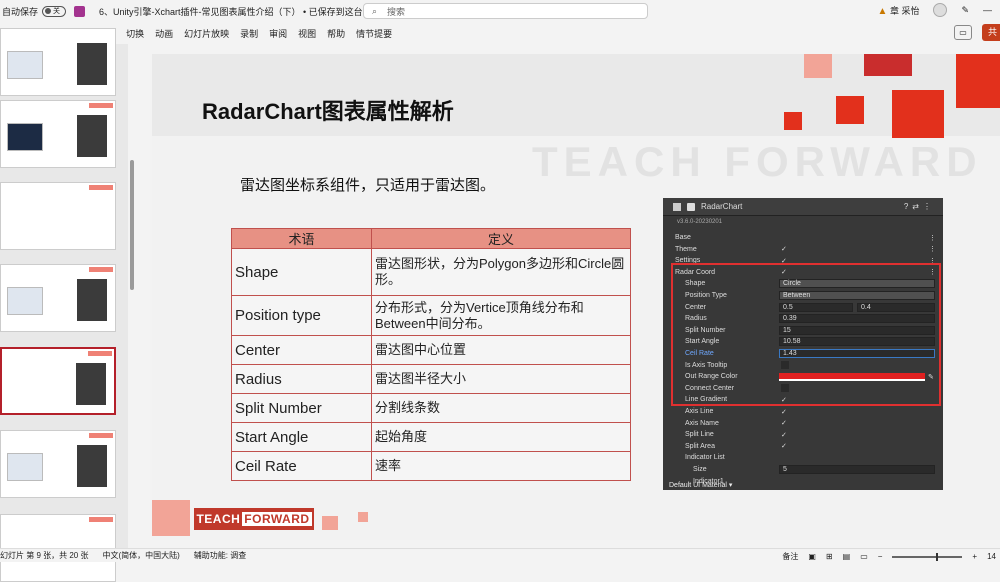 Image resolution: width=1000 pixels, height=582 pixels. I want to click on intro-text: 雷达图坐标系组件，只适用于雷达图。, so click(368, 185).